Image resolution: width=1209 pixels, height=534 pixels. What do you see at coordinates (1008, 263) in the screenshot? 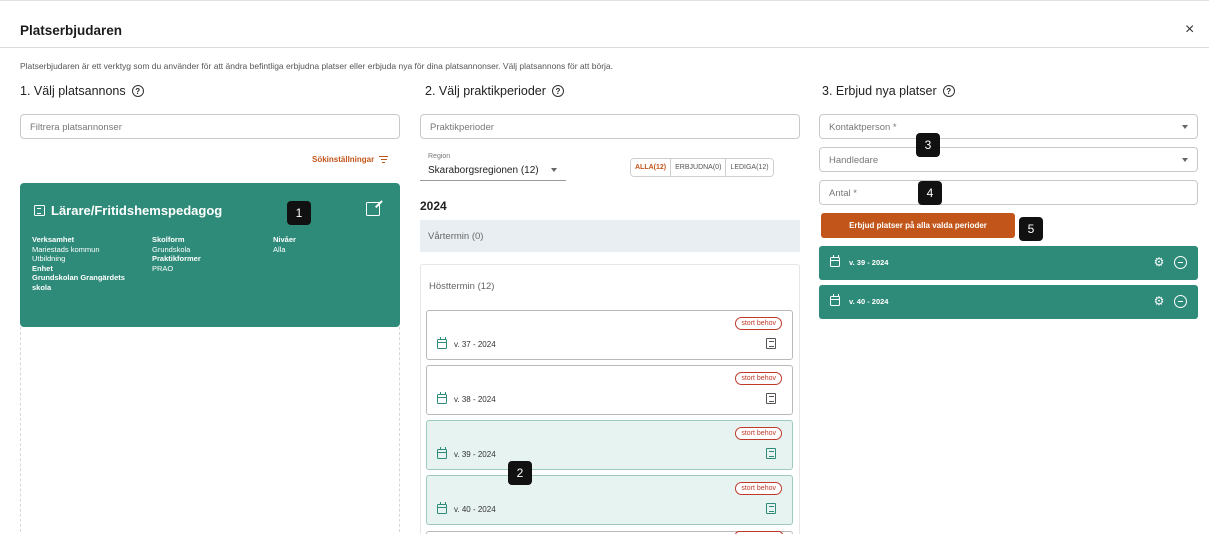
I see `selected-period-row: v. 39 - 2024 ⚙` at bounding box center [1008, 263].